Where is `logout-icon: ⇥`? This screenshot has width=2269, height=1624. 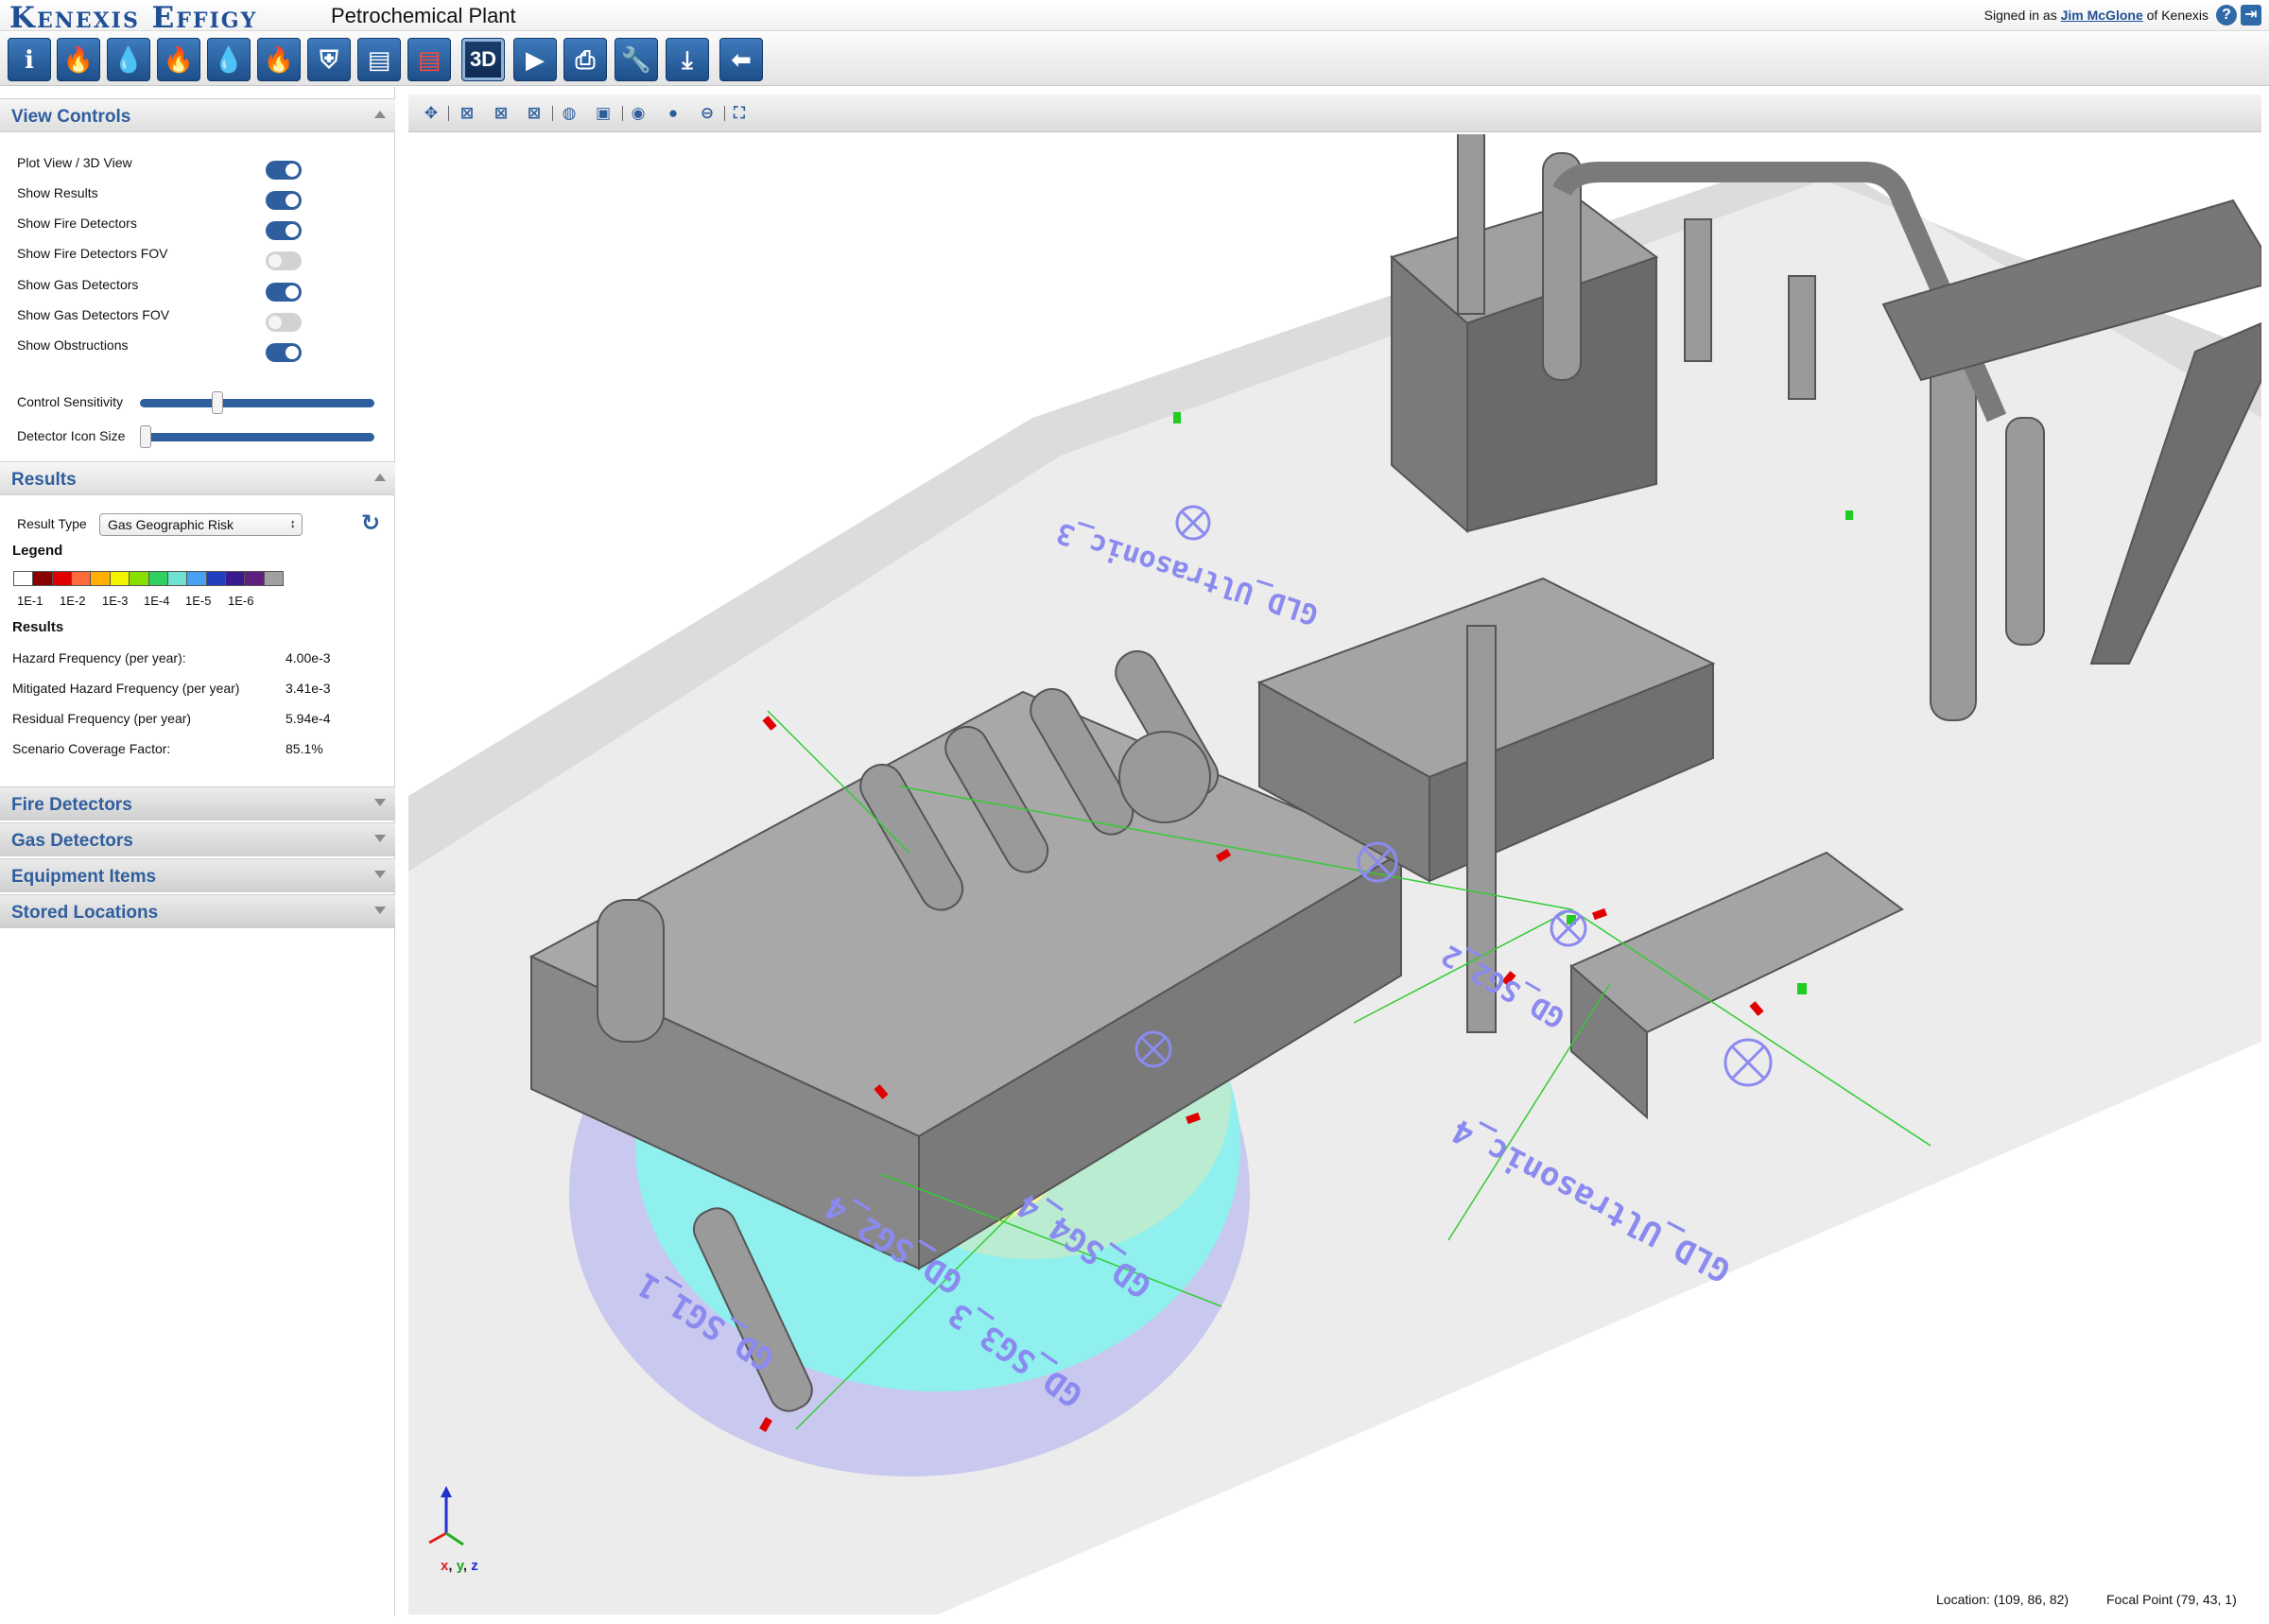
logout-icon: ⇥ is located at coordinates (2251, 15).